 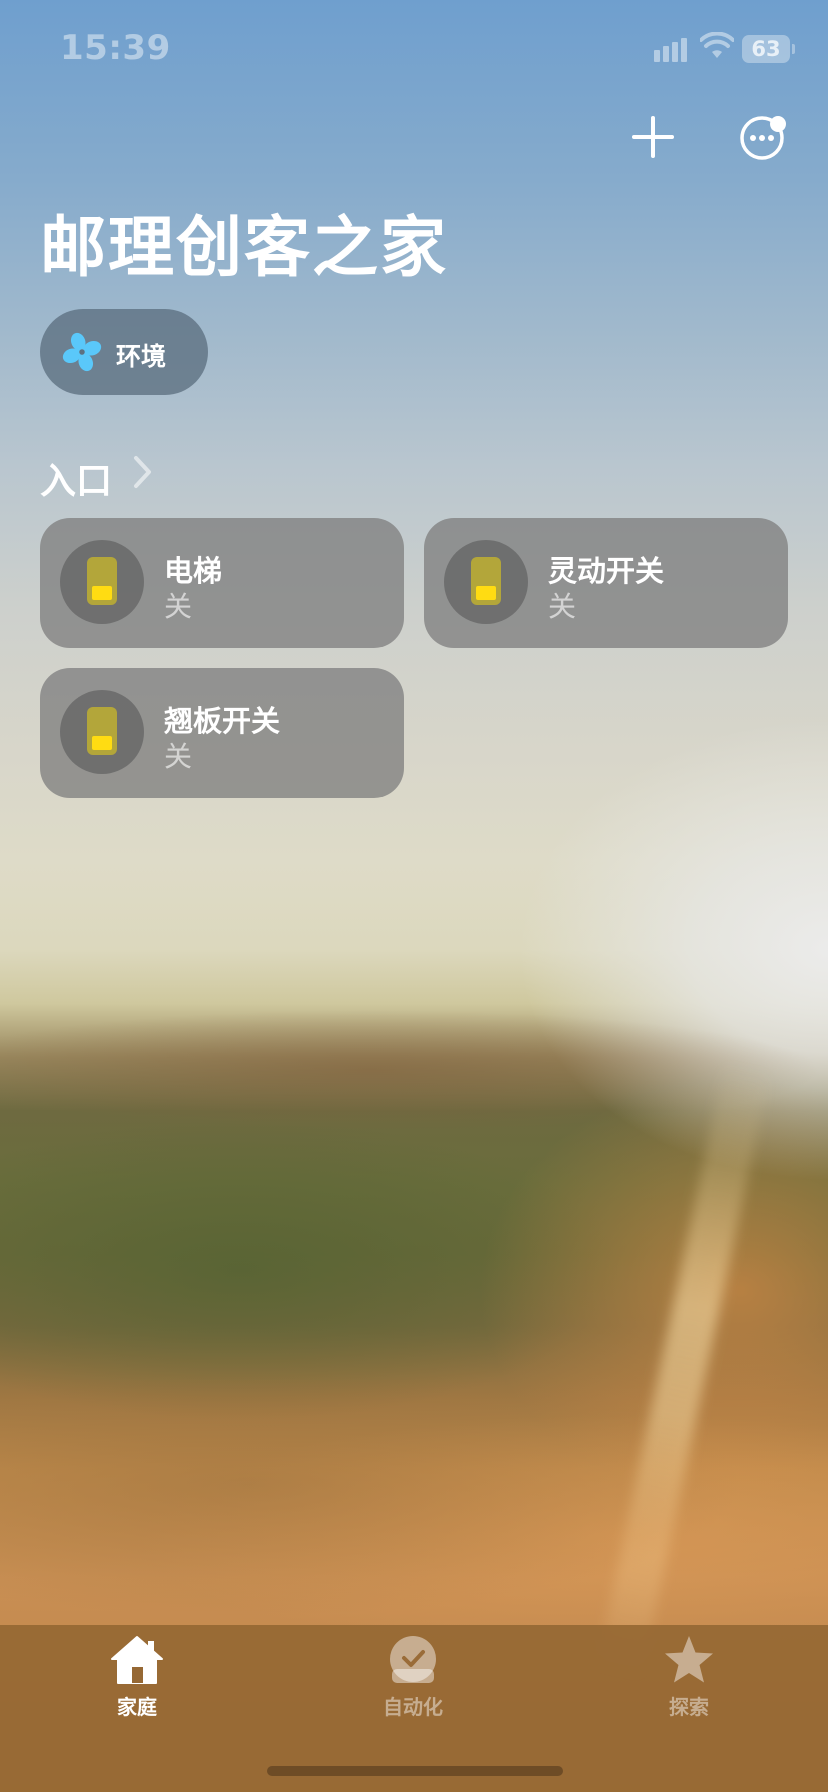 I want to click on chevron-right-icon, so click(x=142, y=472).